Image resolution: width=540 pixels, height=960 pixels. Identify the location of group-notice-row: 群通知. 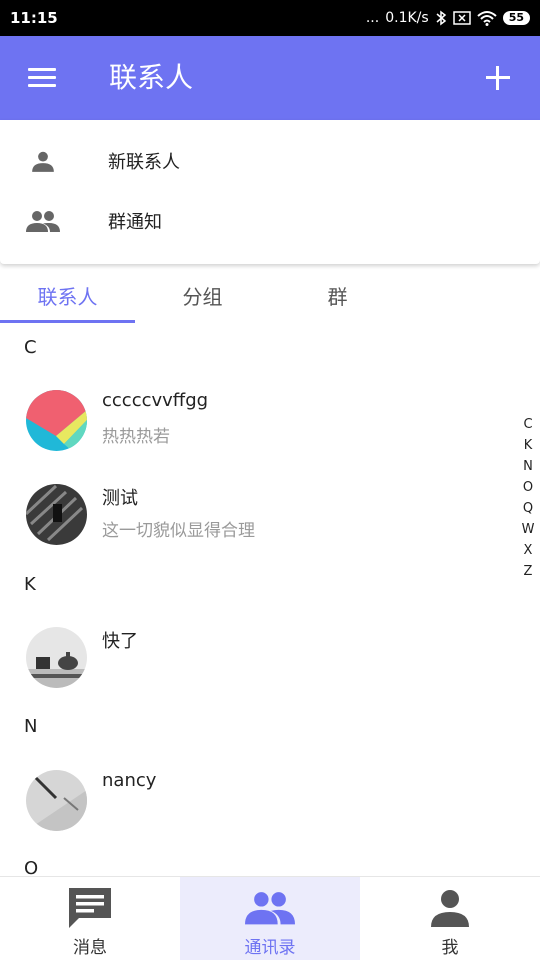
(270, 221).